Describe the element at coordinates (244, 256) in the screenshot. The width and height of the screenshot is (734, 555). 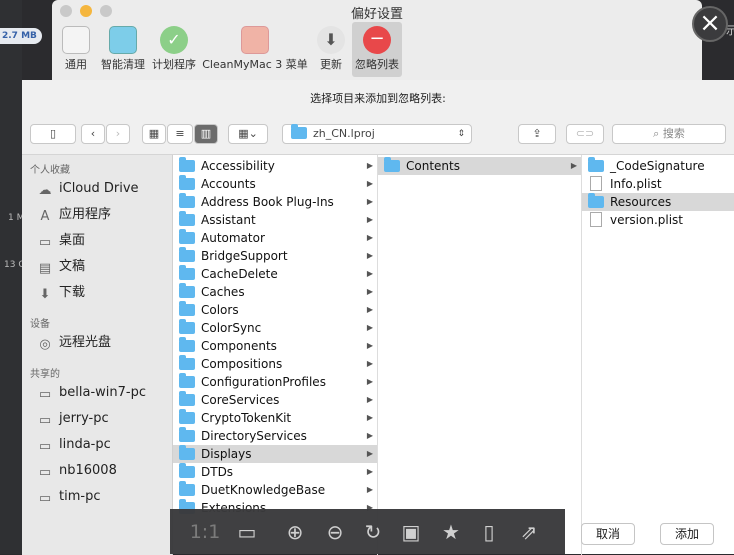
I see `item-name: BridgeSupport` at that location.